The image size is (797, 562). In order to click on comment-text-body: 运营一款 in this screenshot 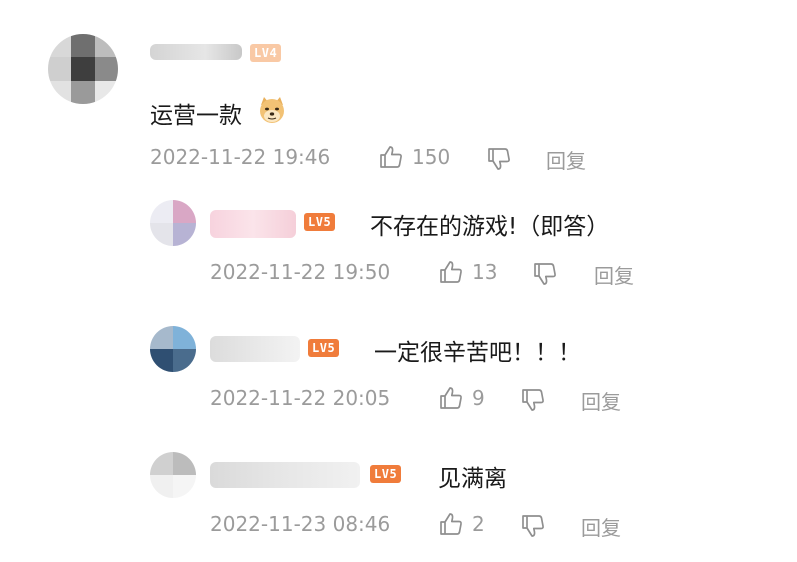, I will do `click(196, 116)`.